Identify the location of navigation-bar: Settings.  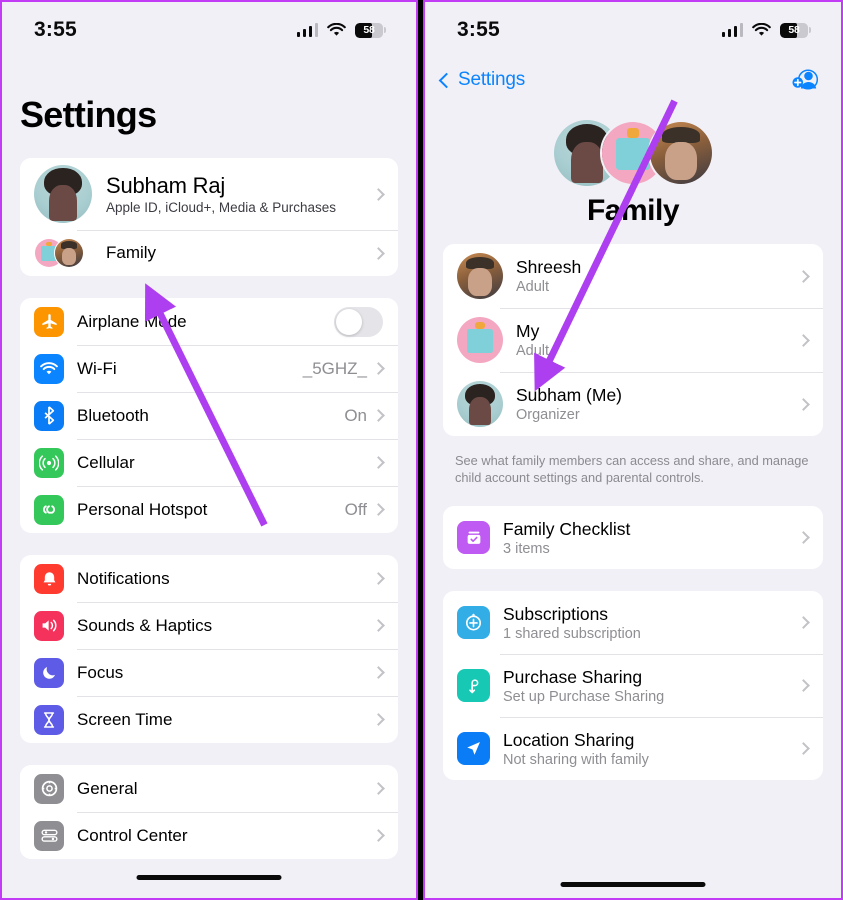
(633, 80).